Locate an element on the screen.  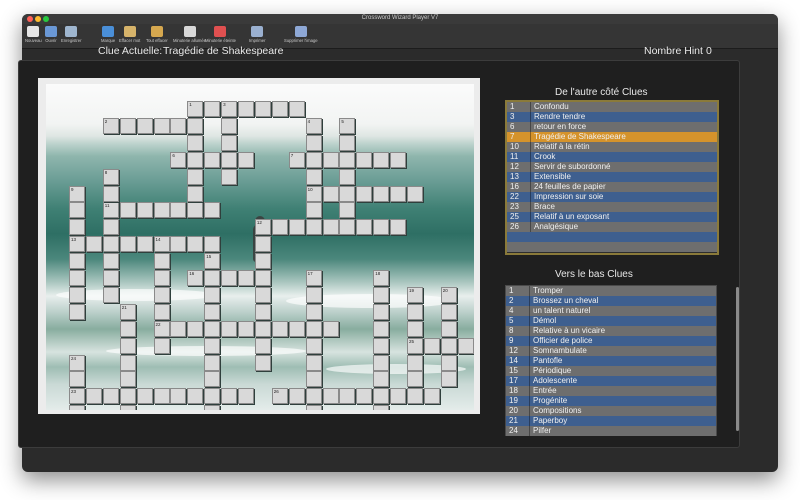
toolbar-button-new-document: Nouveau is located at coordinates (33, 34).